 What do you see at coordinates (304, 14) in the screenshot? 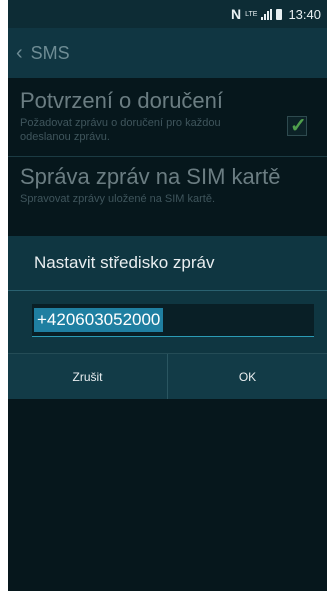
I see `status-time: 13:40` at bounding box center [304, 14].